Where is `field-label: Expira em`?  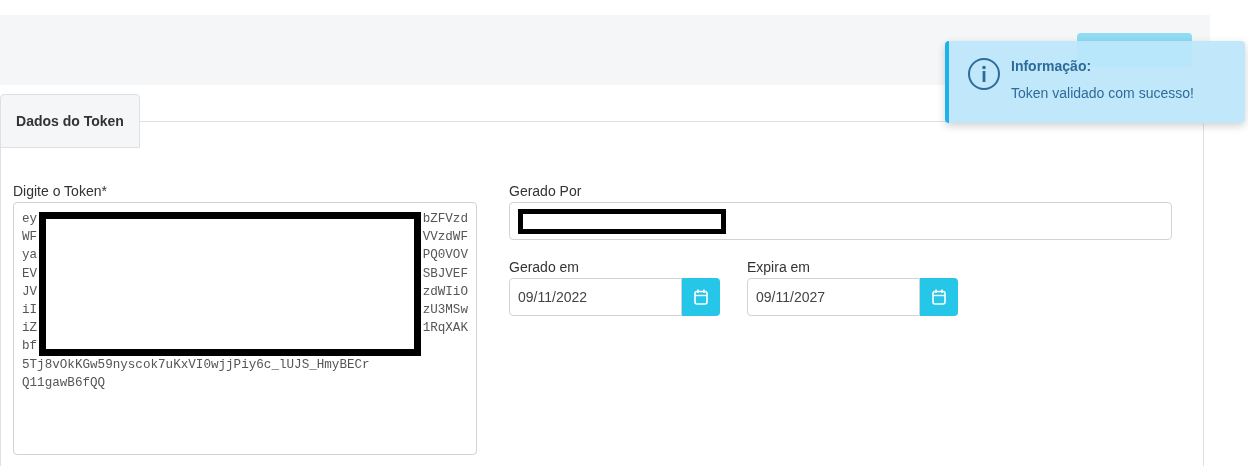
field-label: Expira em is located at coordinates (779, 267).